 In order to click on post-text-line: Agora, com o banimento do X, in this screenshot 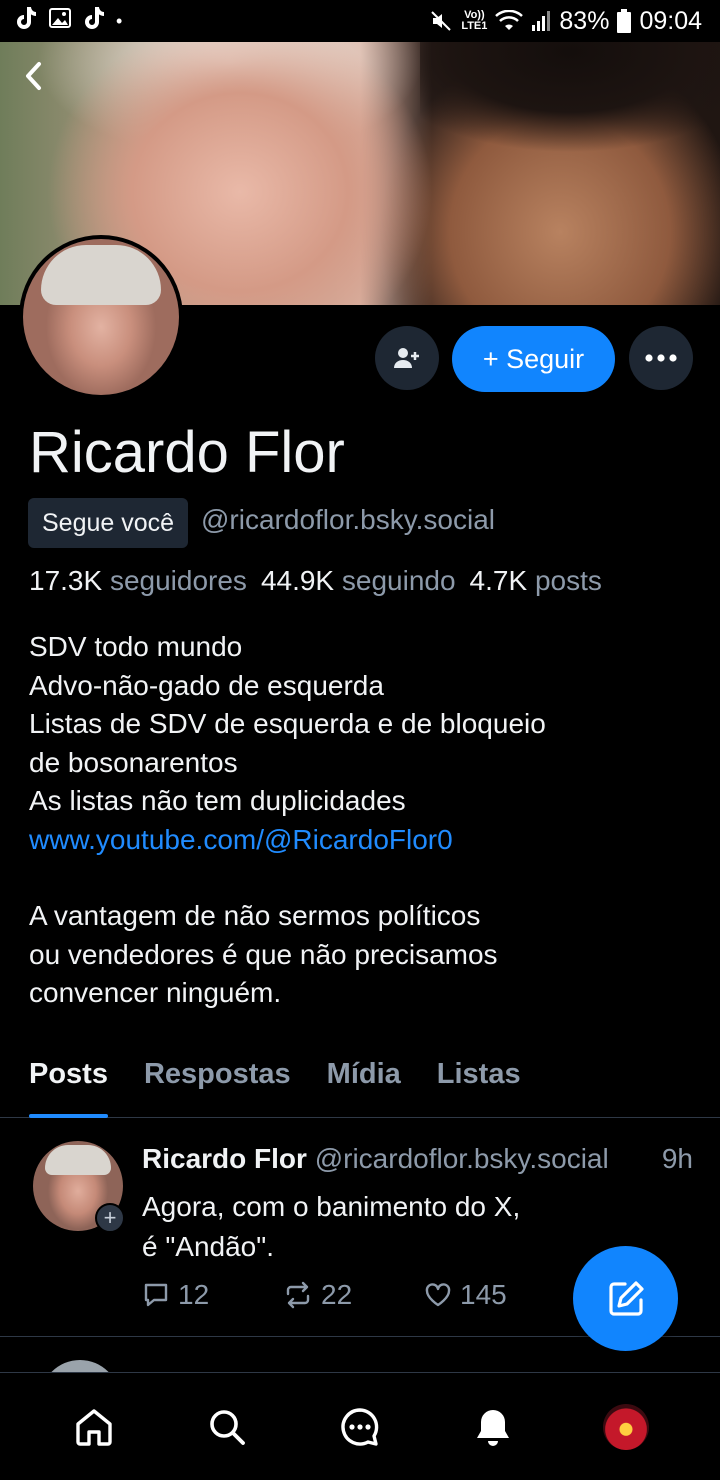, I will do `click(331, 1206)`.